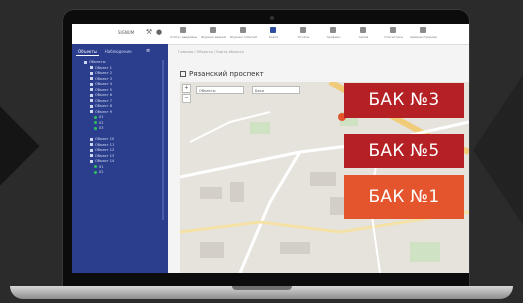  Describe the element at coordinates (118, 52) in the screenshot. I see `tab-monitoring: Наблюдение` at that location.